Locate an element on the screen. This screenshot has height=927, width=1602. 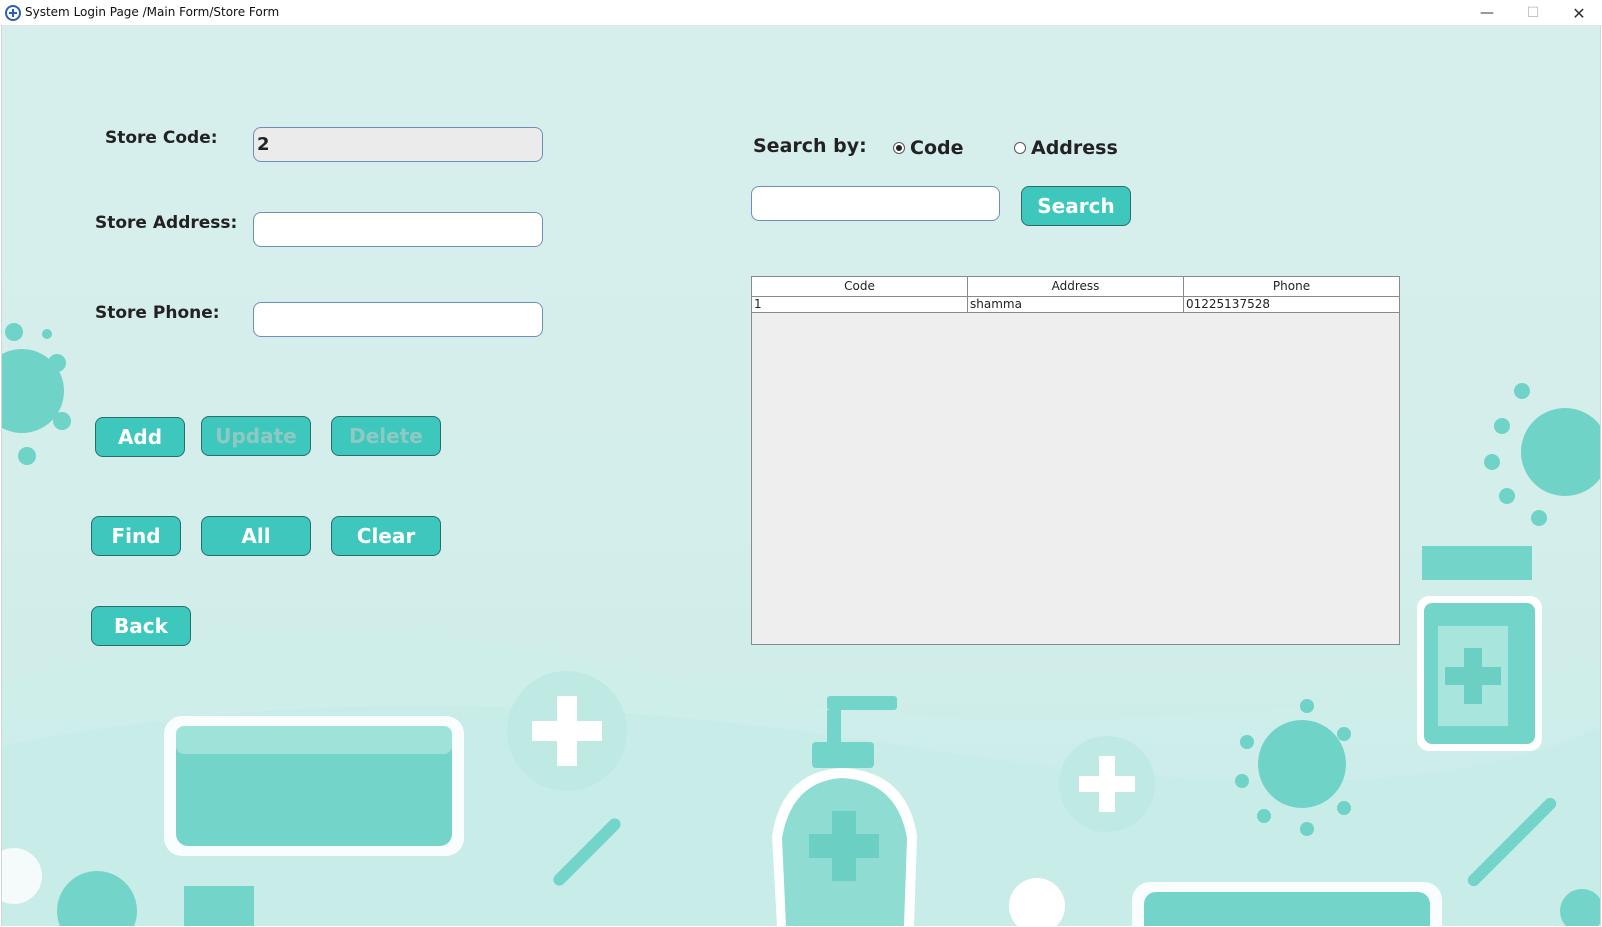
radio-address-indicator is located at coordinates (1020, 148).